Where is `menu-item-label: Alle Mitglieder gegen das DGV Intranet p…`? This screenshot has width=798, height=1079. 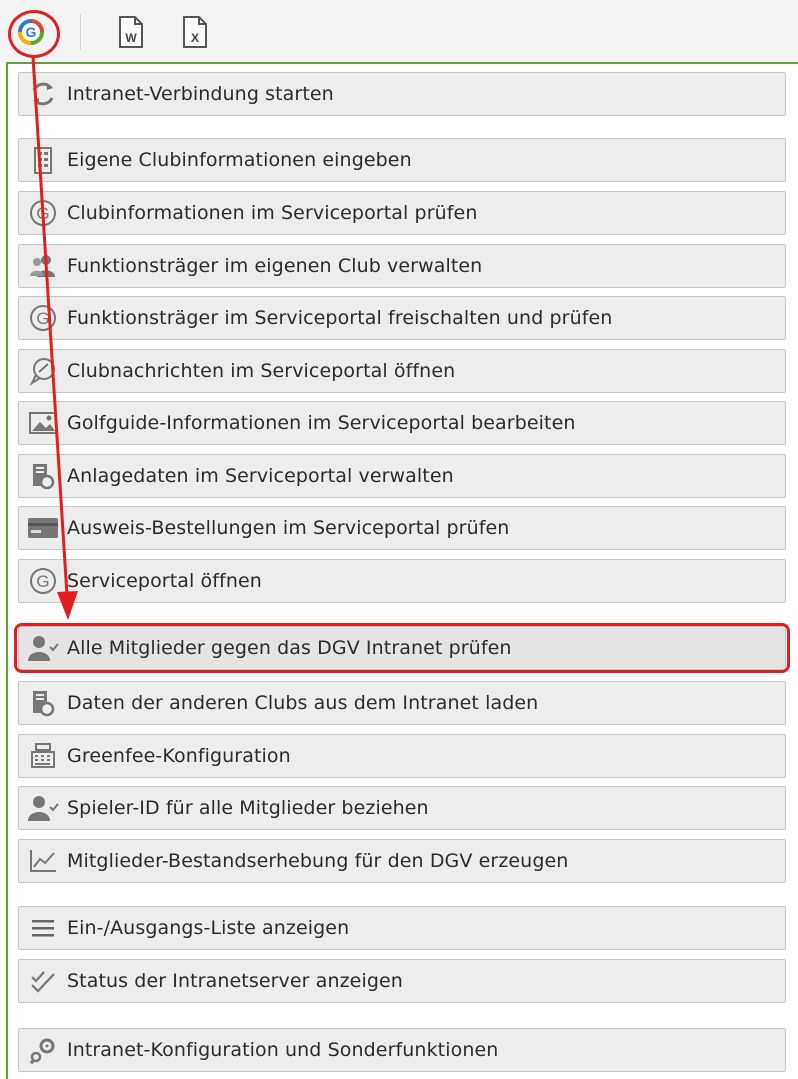 menu-item-label: Alle Mitglieder gegen das DGV Intranet p… is located at coordinates (289, 648).